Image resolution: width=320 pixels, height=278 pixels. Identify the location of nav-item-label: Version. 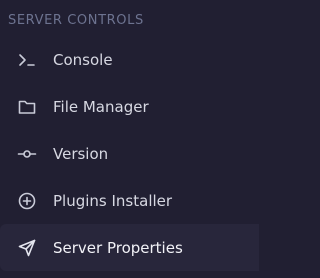
(81, 153).